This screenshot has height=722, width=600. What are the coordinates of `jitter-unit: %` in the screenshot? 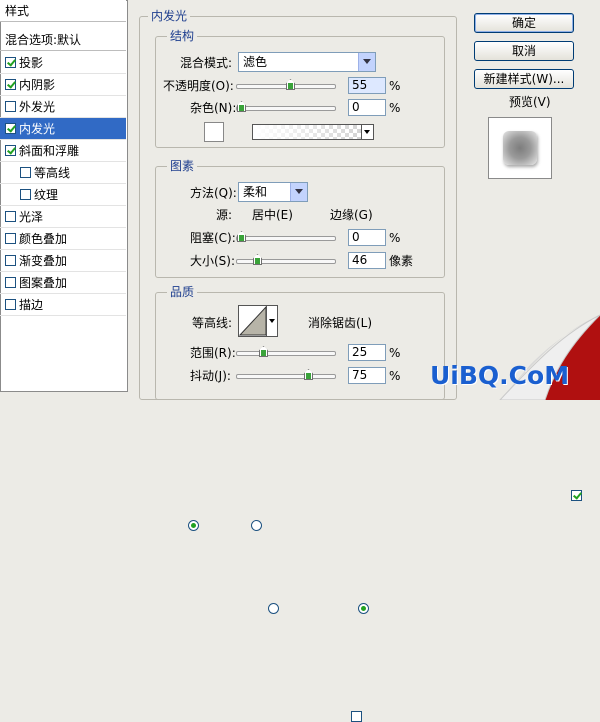 It's located at (395, 376).